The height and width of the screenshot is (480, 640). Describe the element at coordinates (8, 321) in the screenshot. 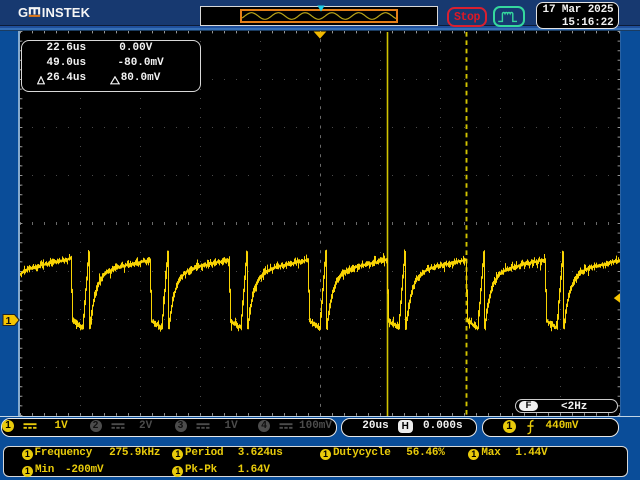

I see `svg-text: 1` at that location.